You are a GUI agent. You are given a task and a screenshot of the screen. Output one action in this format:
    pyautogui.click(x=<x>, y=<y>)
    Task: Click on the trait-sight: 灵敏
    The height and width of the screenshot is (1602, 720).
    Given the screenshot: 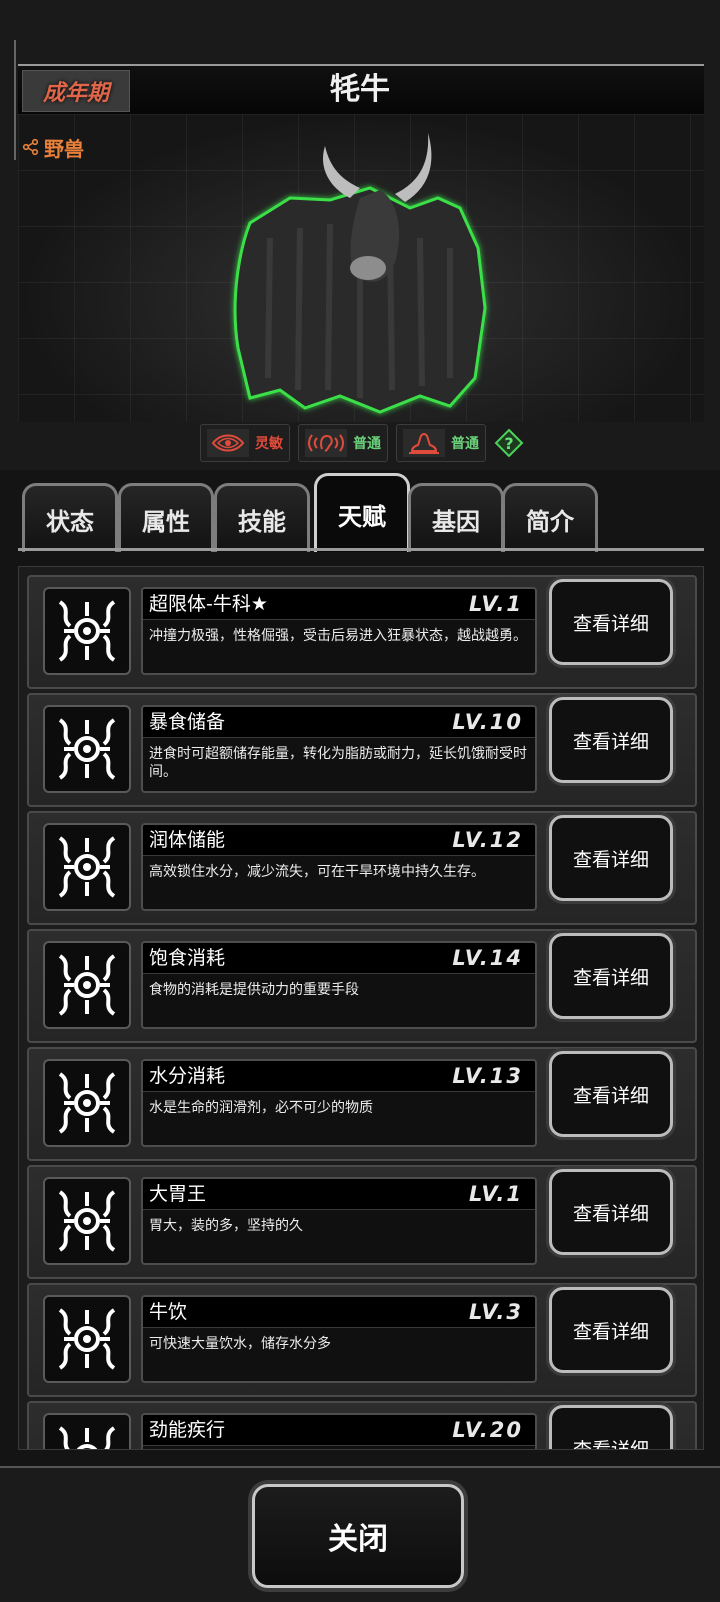 What is the action you would take?
    pyautogui.click(x=245, y=443)
    